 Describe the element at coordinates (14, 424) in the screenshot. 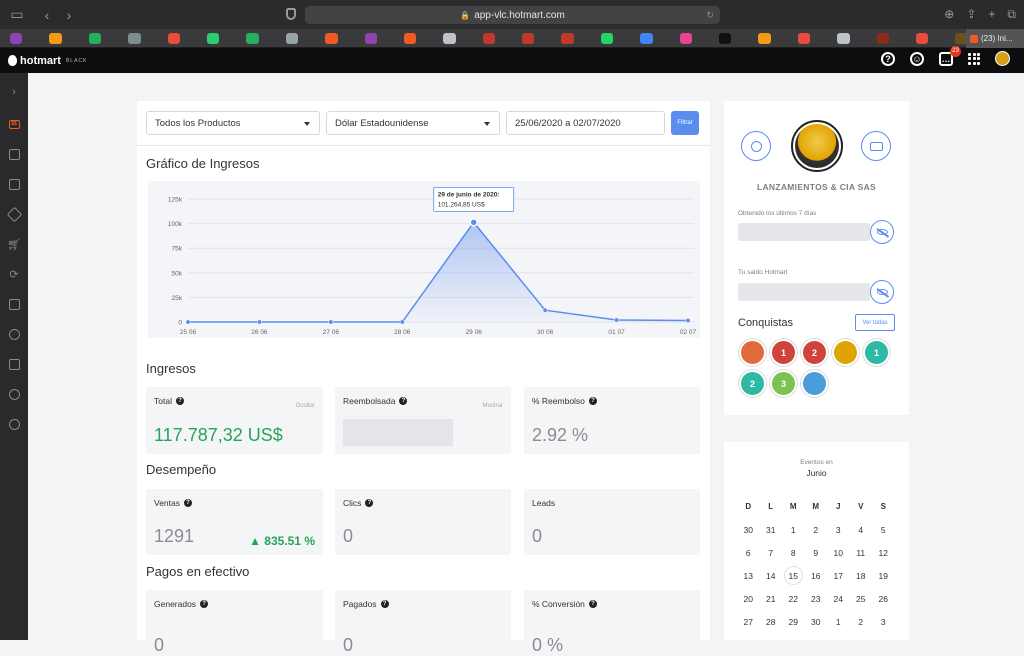

I see `sidebar-item-integrations` at that location.